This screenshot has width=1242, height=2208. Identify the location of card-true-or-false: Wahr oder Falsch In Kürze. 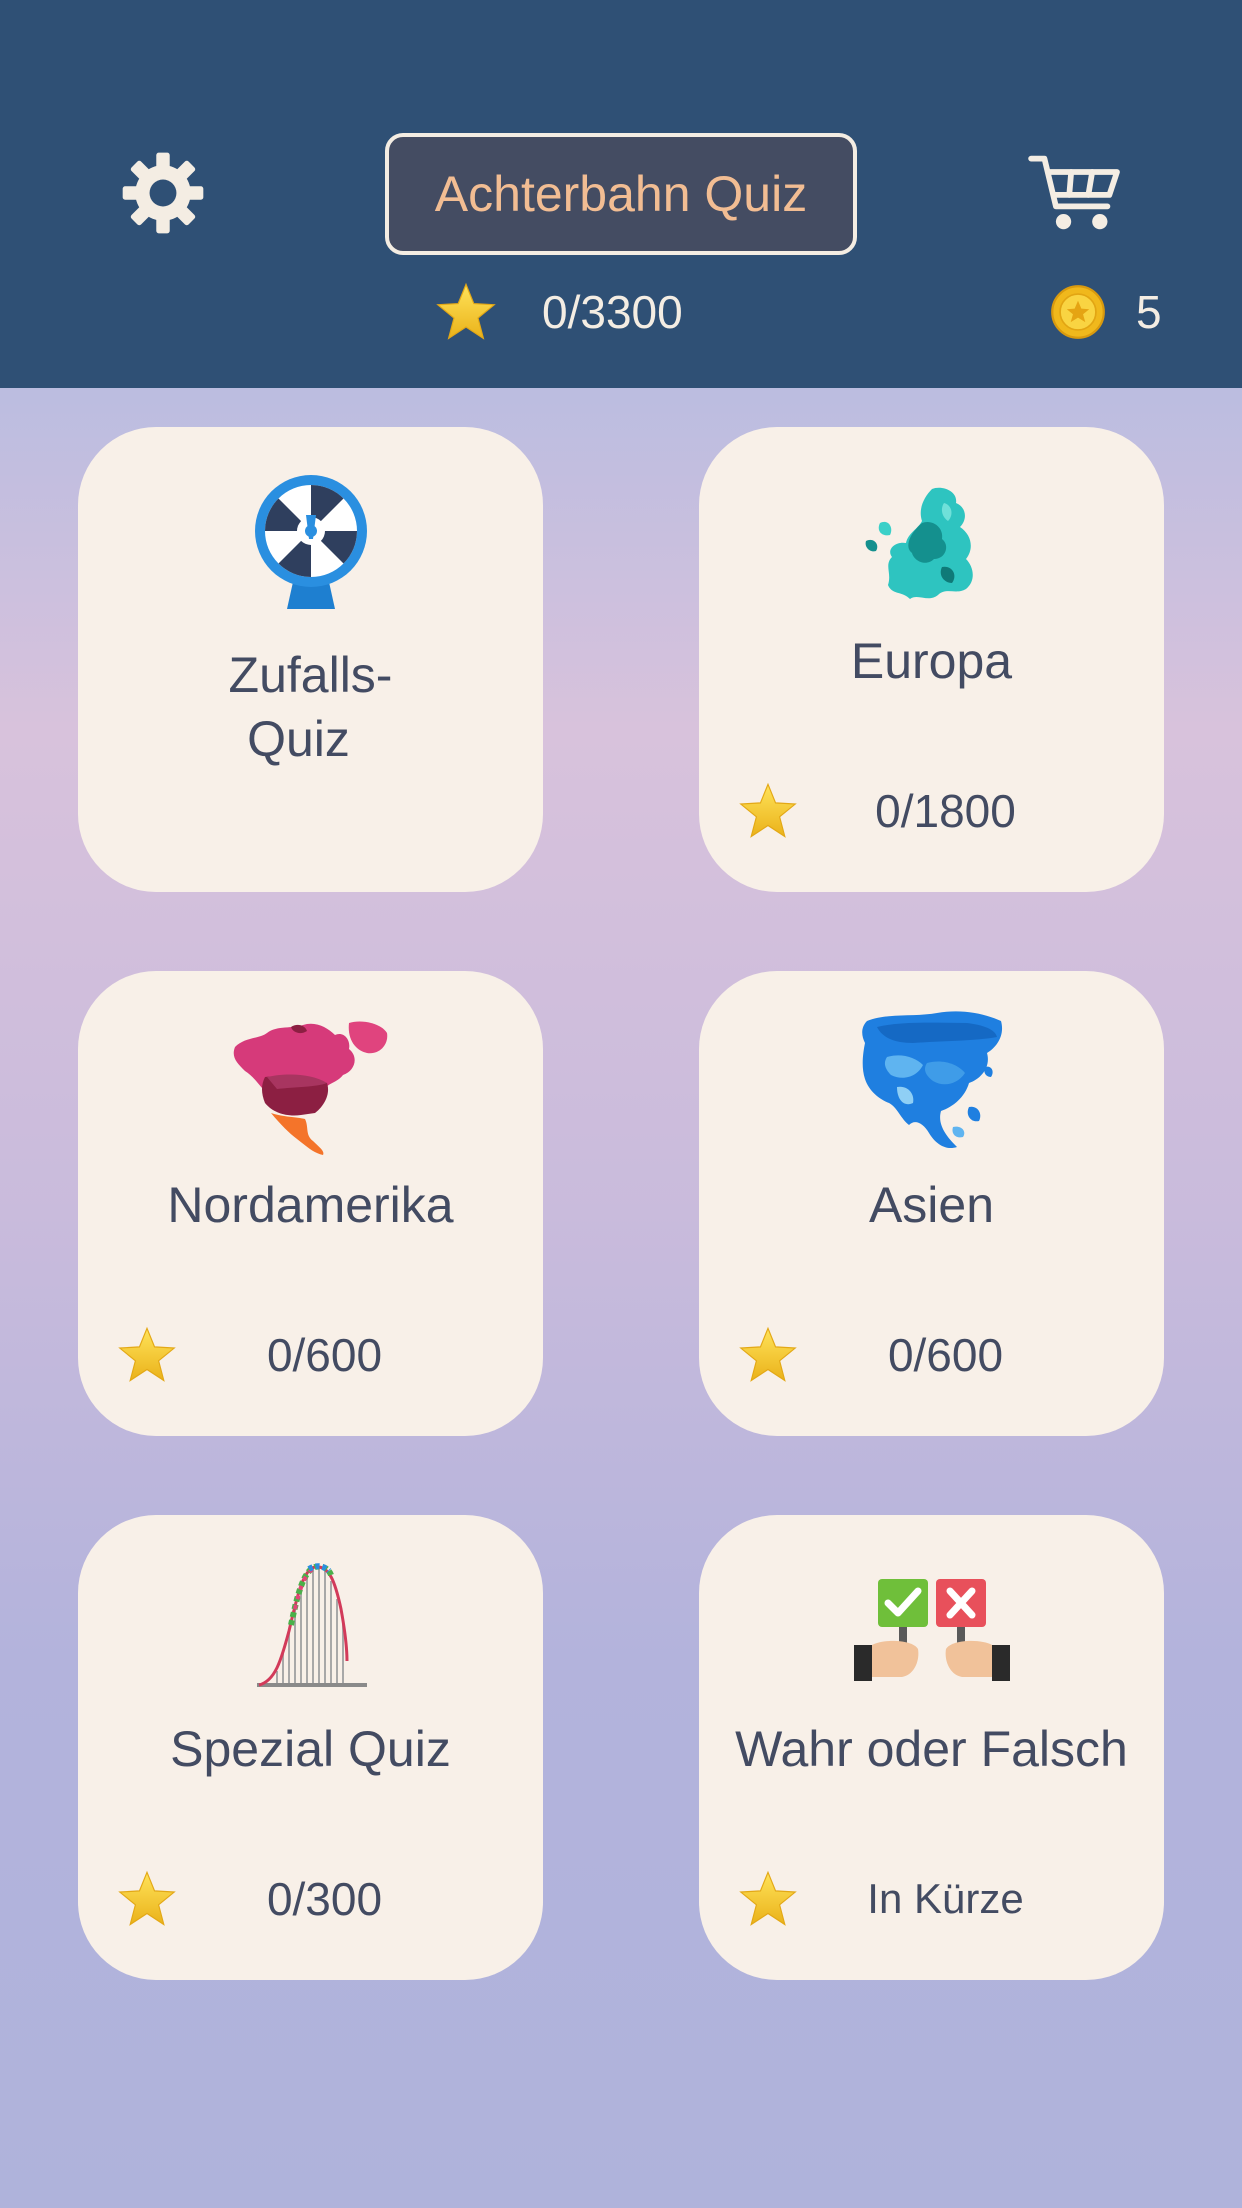
(931, 1747).